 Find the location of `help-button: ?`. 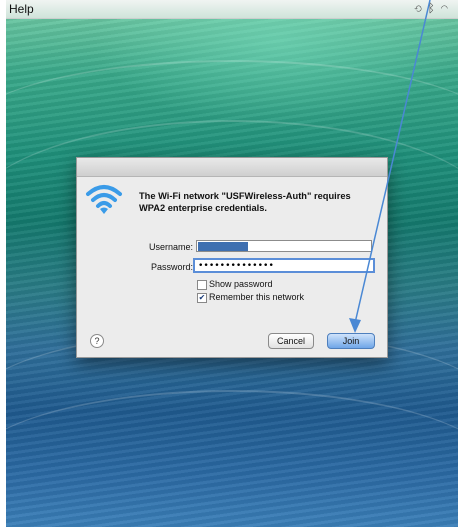

help-button: ? is located at coordinates (97, 341).